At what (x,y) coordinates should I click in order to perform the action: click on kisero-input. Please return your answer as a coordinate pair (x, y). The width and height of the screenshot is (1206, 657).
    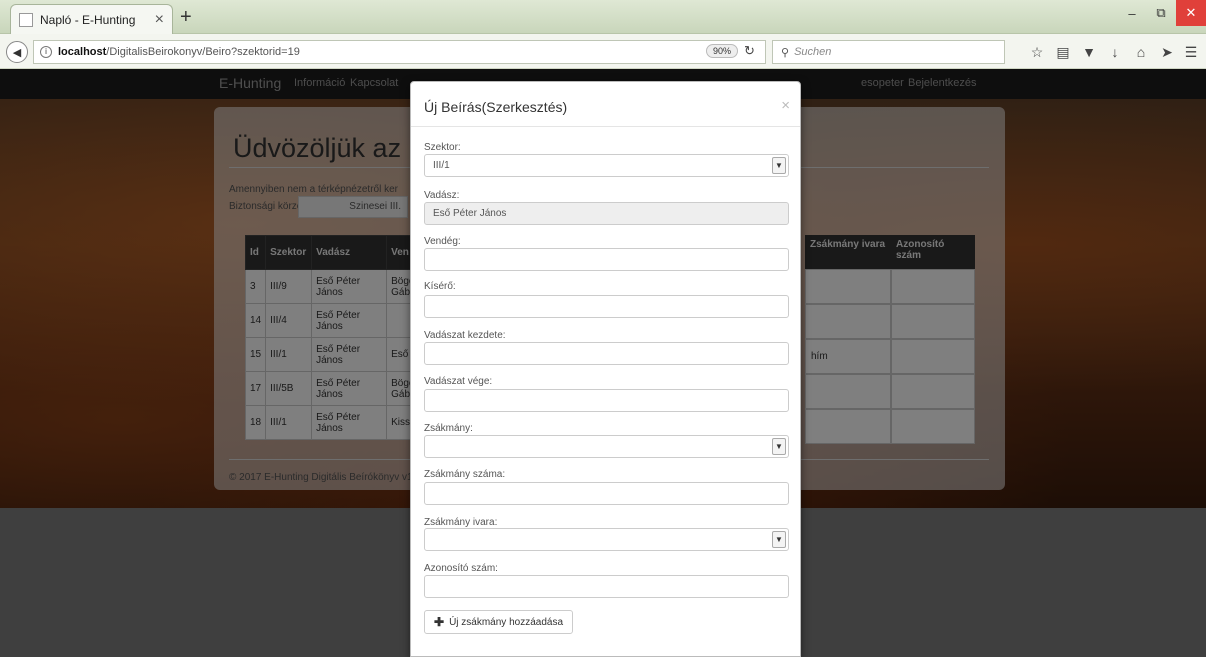
    Looking at the image, I should click on (606, 306).